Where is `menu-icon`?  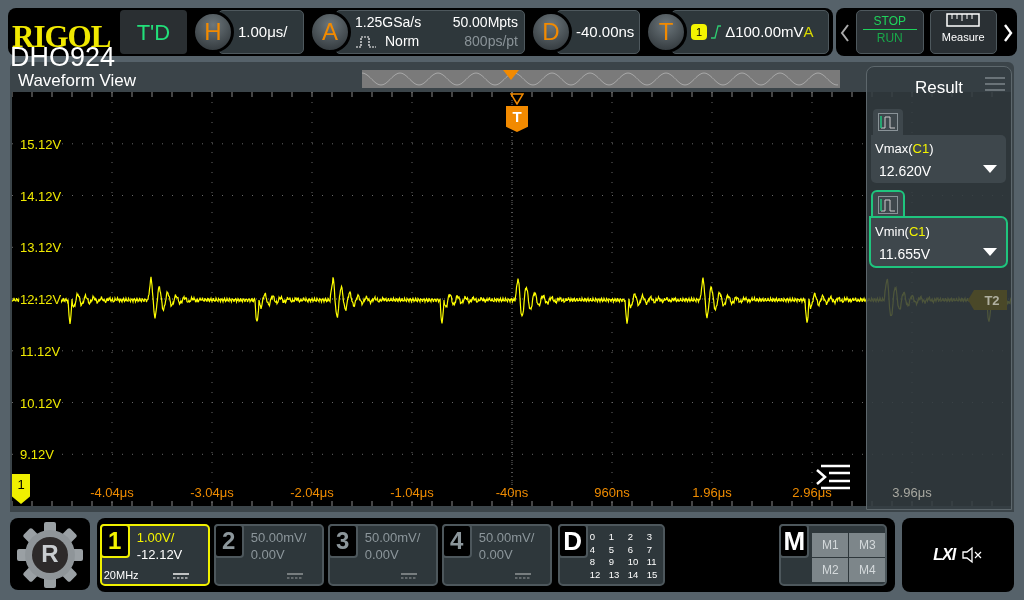
menu-icon is located at coordinates (834, 477).